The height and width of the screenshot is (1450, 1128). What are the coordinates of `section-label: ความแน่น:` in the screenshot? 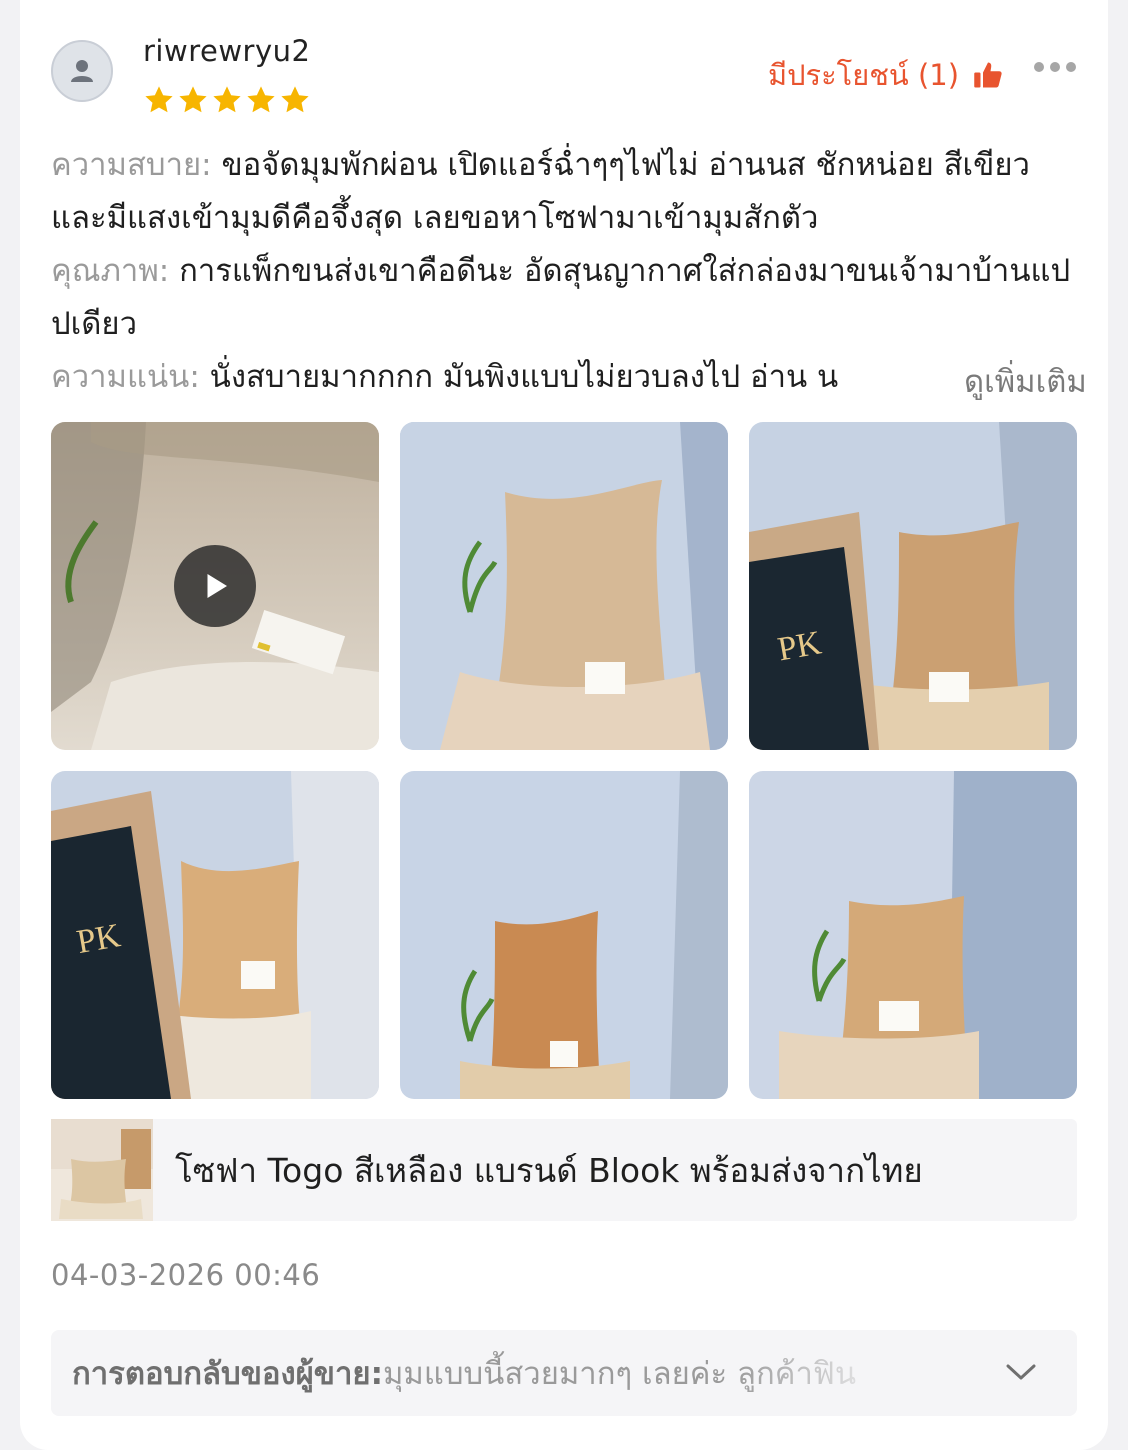 It's located at (125, 377).